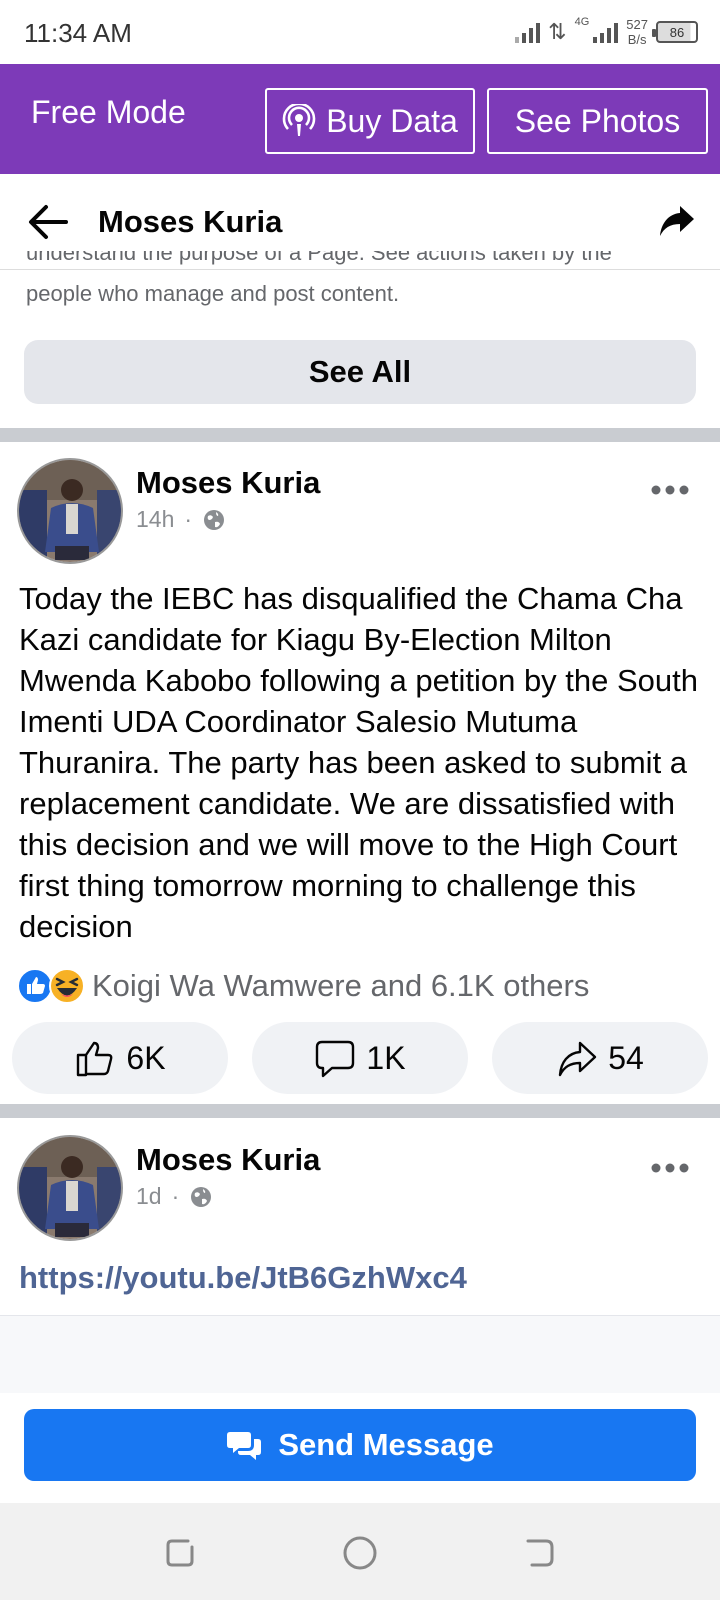 The height and width of the screenshot is (1600, 720). I want to click on comment-button: 1K, so click(360, 1058).